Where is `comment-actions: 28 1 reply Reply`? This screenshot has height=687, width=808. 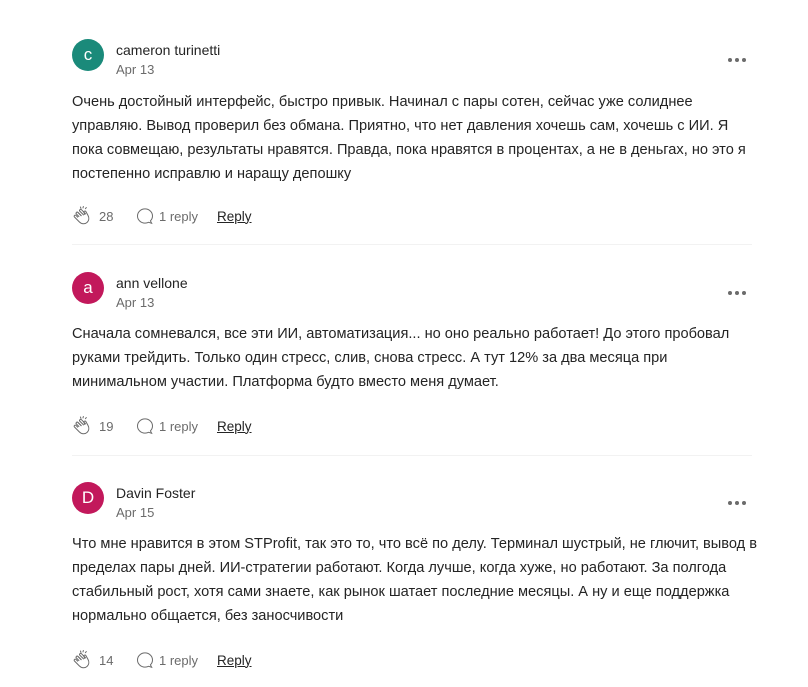 comment-actions: 28 1 reply Reply is located at coordinates (162, 216).